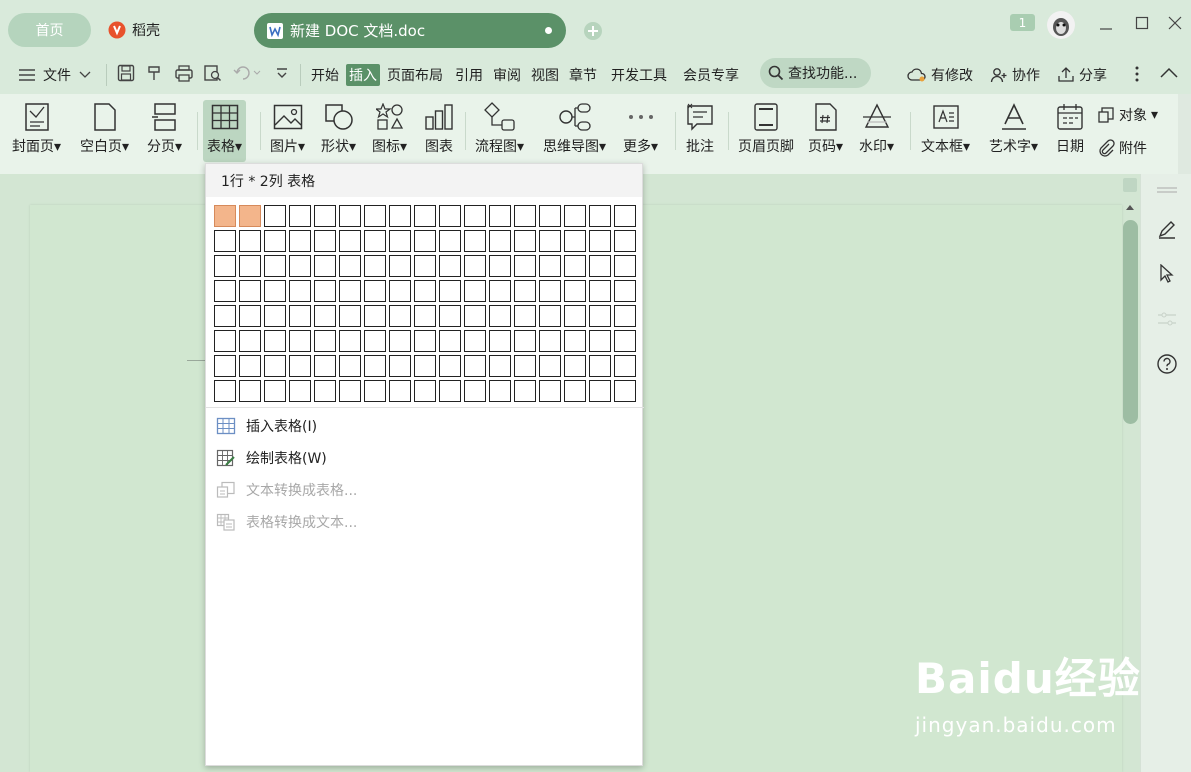 The image size is (1191, 772). I want to click on watermark-button: 水印▾, so click(876, 127).